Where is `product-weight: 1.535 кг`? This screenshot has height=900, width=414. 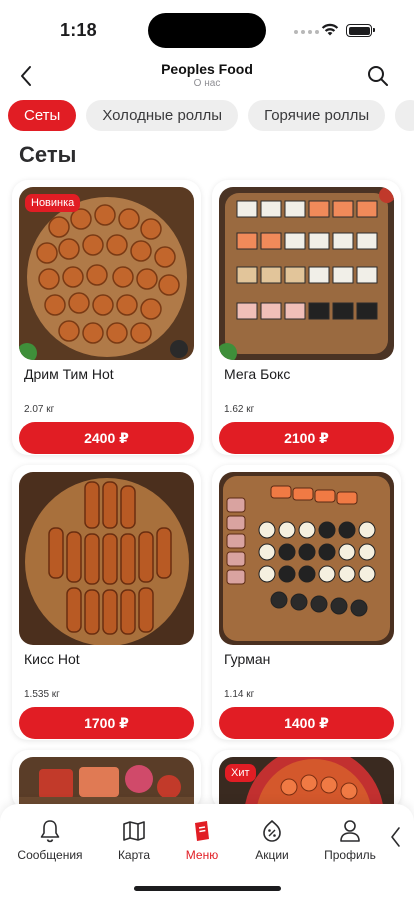 product-weight: 1.535 кг is located at coordinates (42, 694).